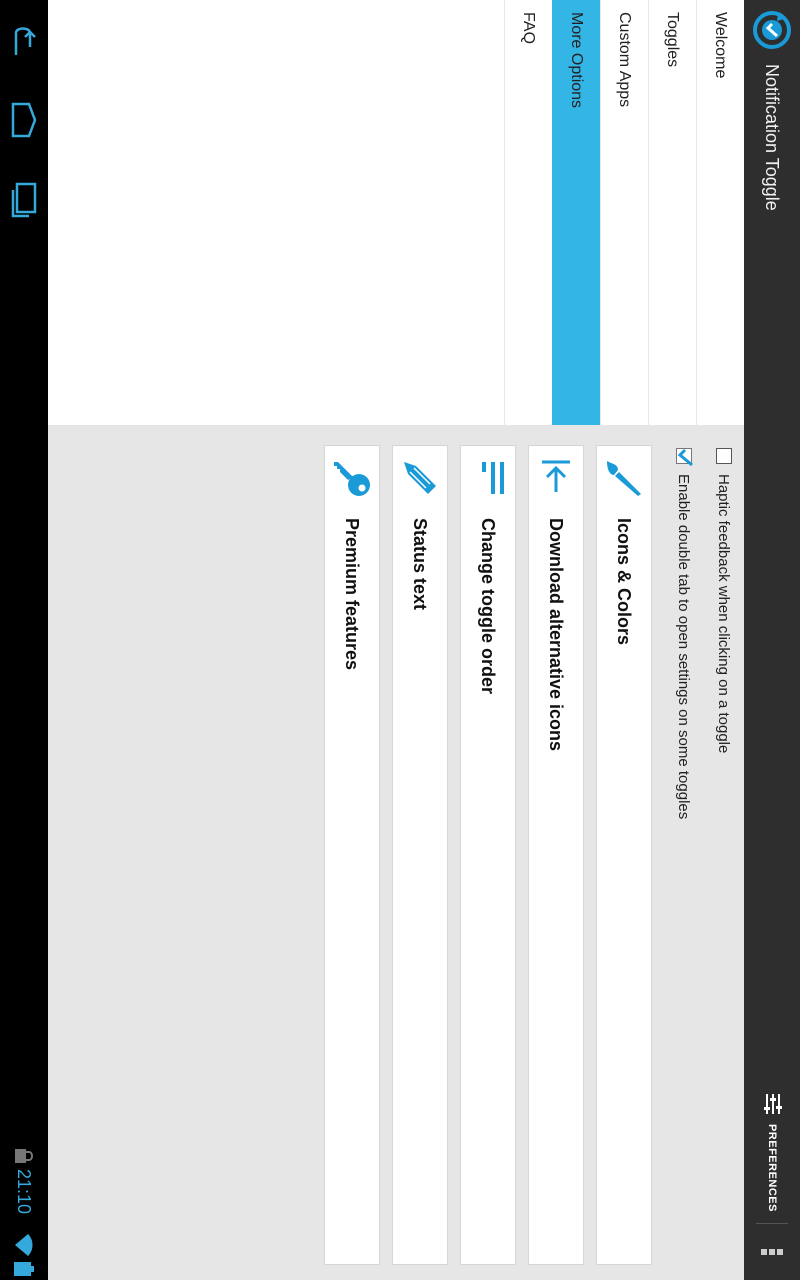 This screenshot has width=800, height=1280. What do you see at coordinates (21, 1245) in the screenshot?
I see `wifi-icon` at bounding box center [21, 1245].